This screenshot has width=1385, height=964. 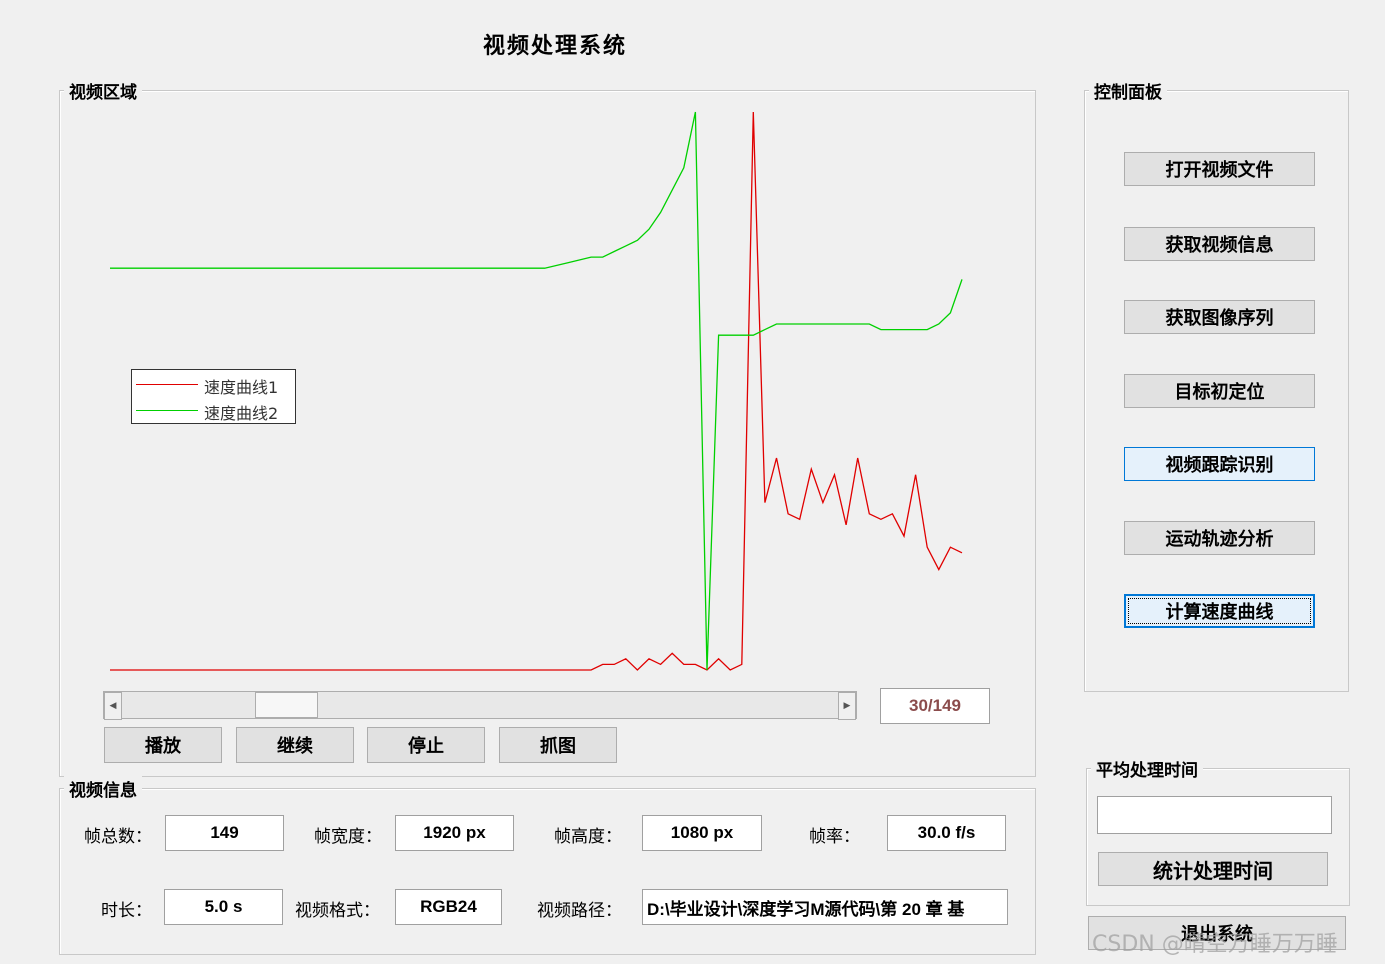 I want to click on video-info-panel: 视频信息, so click(x=547, y=865).